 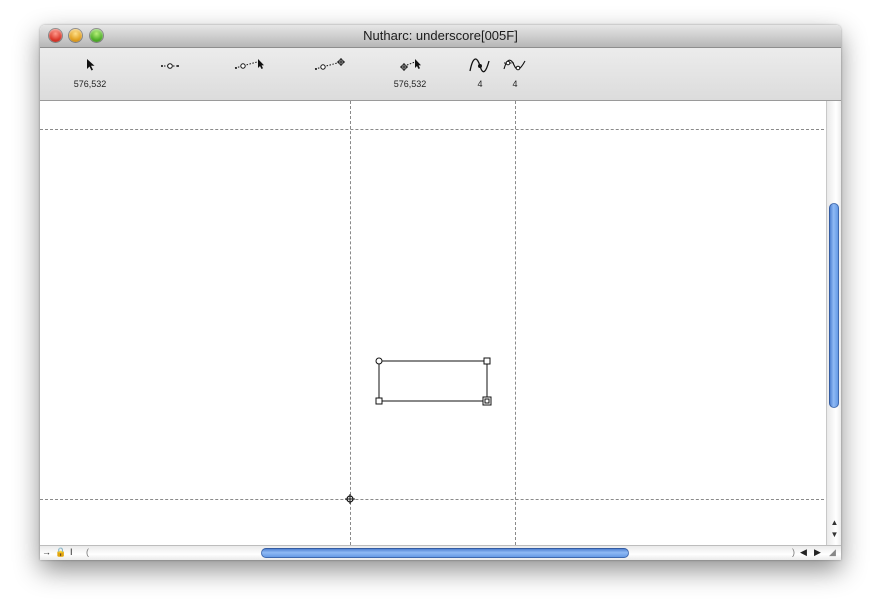 What do you see at coordinates (60, 552) in the screenshot?
I see `lock-icon: 🔒` at bounding box center [60, 552].